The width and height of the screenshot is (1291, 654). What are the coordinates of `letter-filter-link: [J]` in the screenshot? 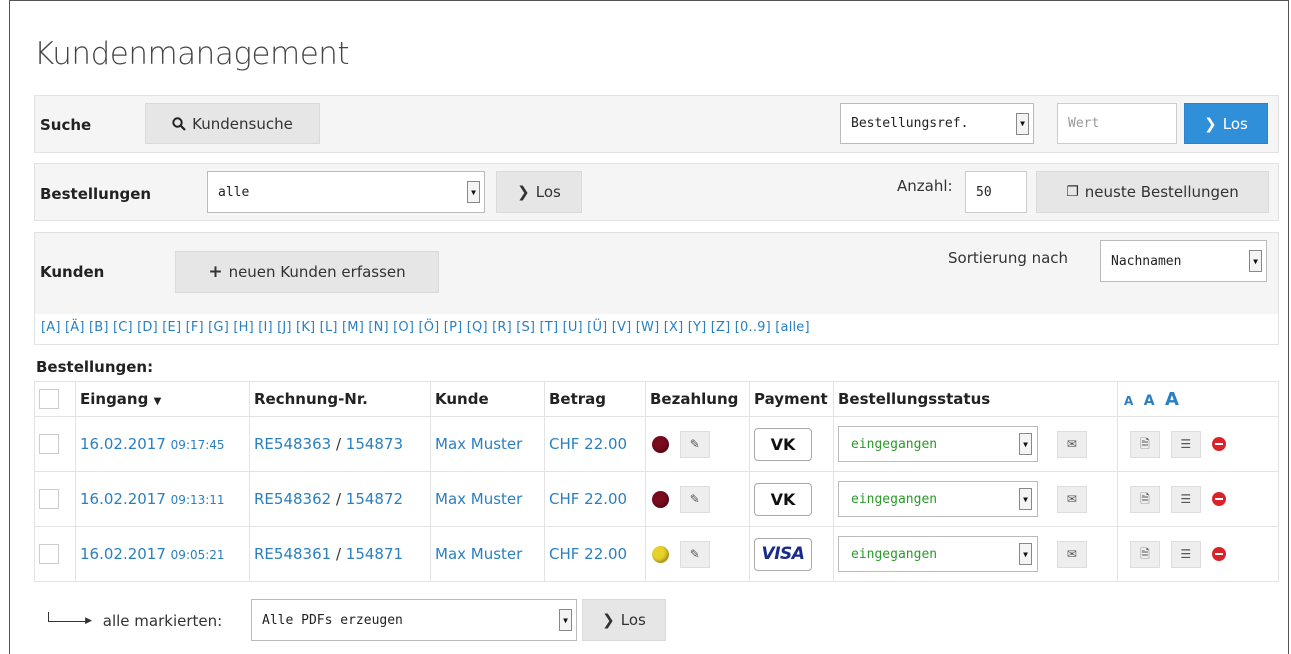 It's located at (284, 327).